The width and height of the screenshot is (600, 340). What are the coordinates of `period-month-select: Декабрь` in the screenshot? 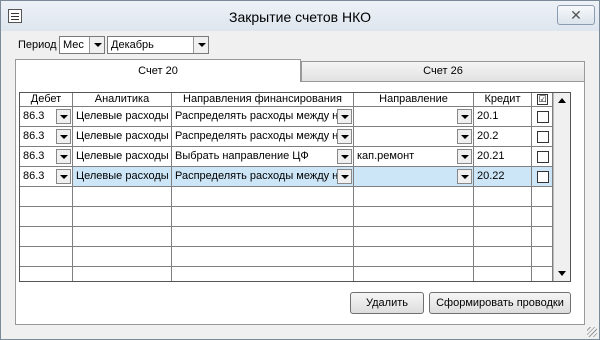 It's located at (158, 45).